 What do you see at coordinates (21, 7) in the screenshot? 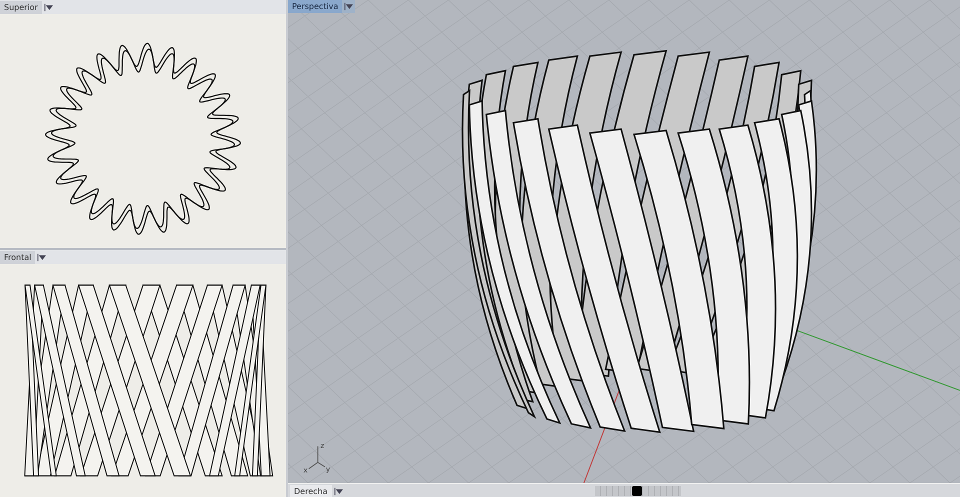
I see `viewport-tab: Superior` at bounding box center [21, 7].